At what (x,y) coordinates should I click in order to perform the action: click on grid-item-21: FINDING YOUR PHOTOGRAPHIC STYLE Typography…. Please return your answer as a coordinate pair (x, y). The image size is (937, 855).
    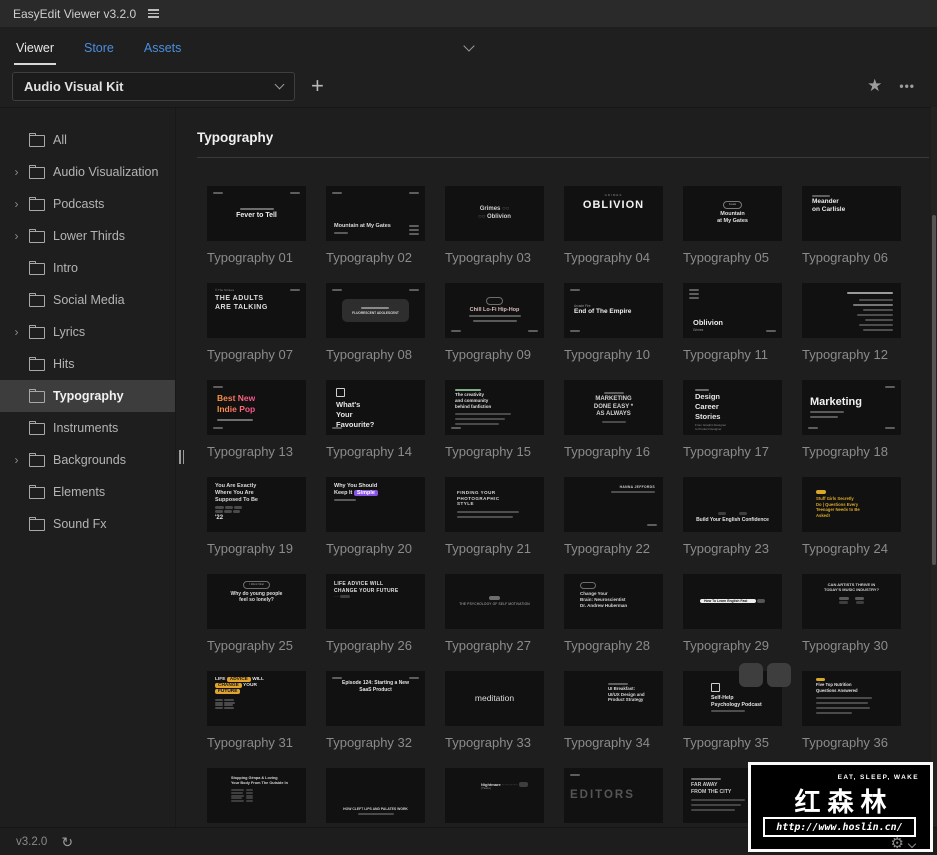
    Looking at the image, I should click on (494, 525).